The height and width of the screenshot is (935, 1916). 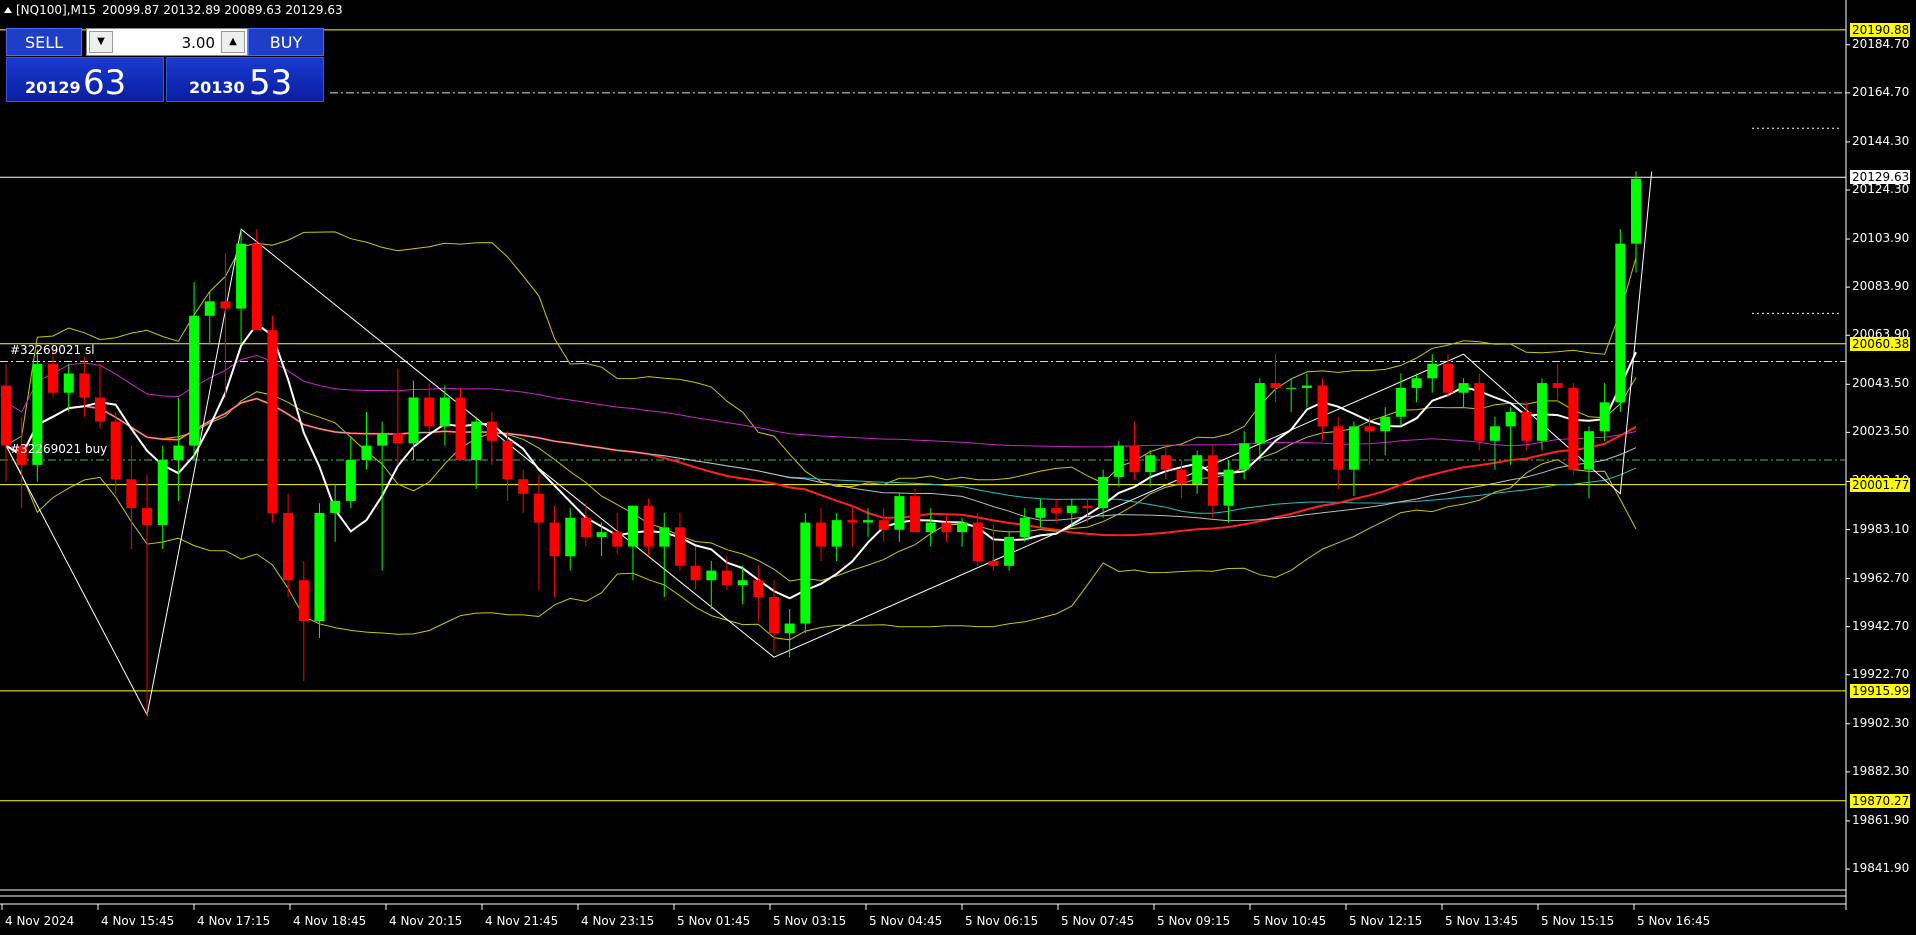 What do you see at coordinates (8, 10) in the screenshot?
I see `collapse-triangle-icon` at bounding box center [8, 10].